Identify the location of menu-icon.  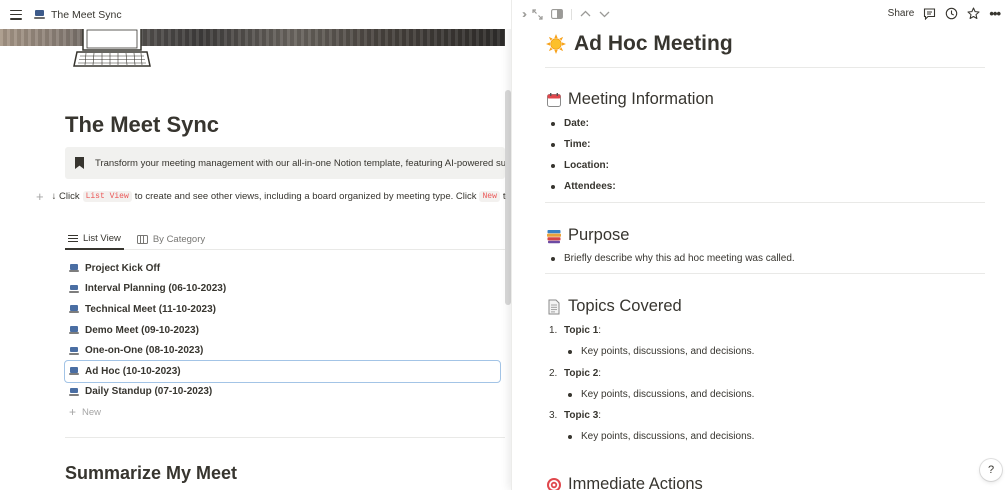
(16, 14).